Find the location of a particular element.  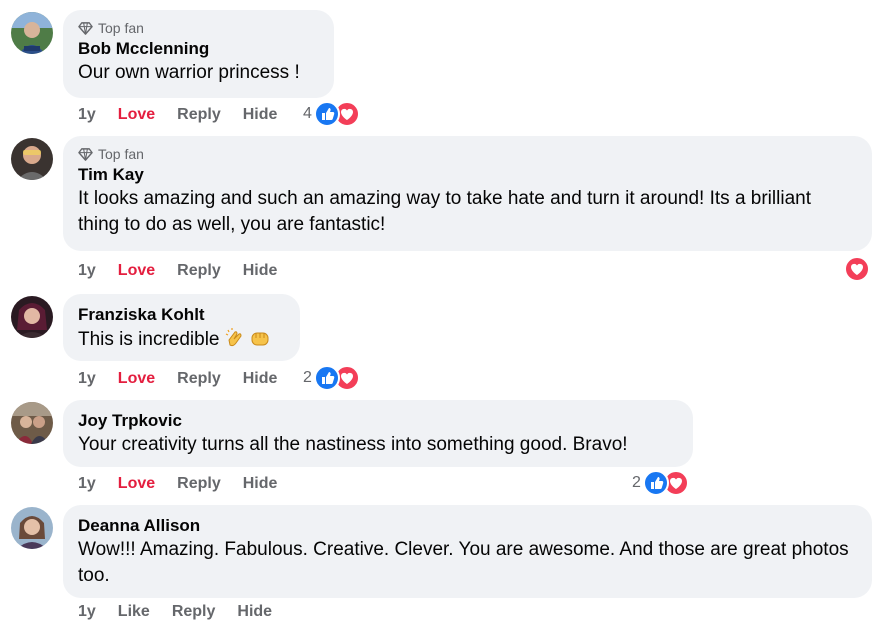

comment-bubble: Franziska Kohlt This is incredible is located at coordinates (181, 327).